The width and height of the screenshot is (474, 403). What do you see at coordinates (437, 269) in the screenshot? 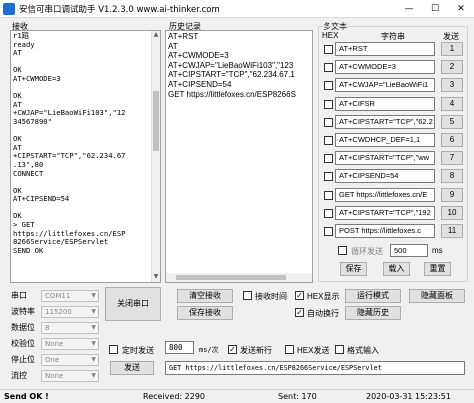
I see `reset-button: 重置` at bounding box center [437, 269].